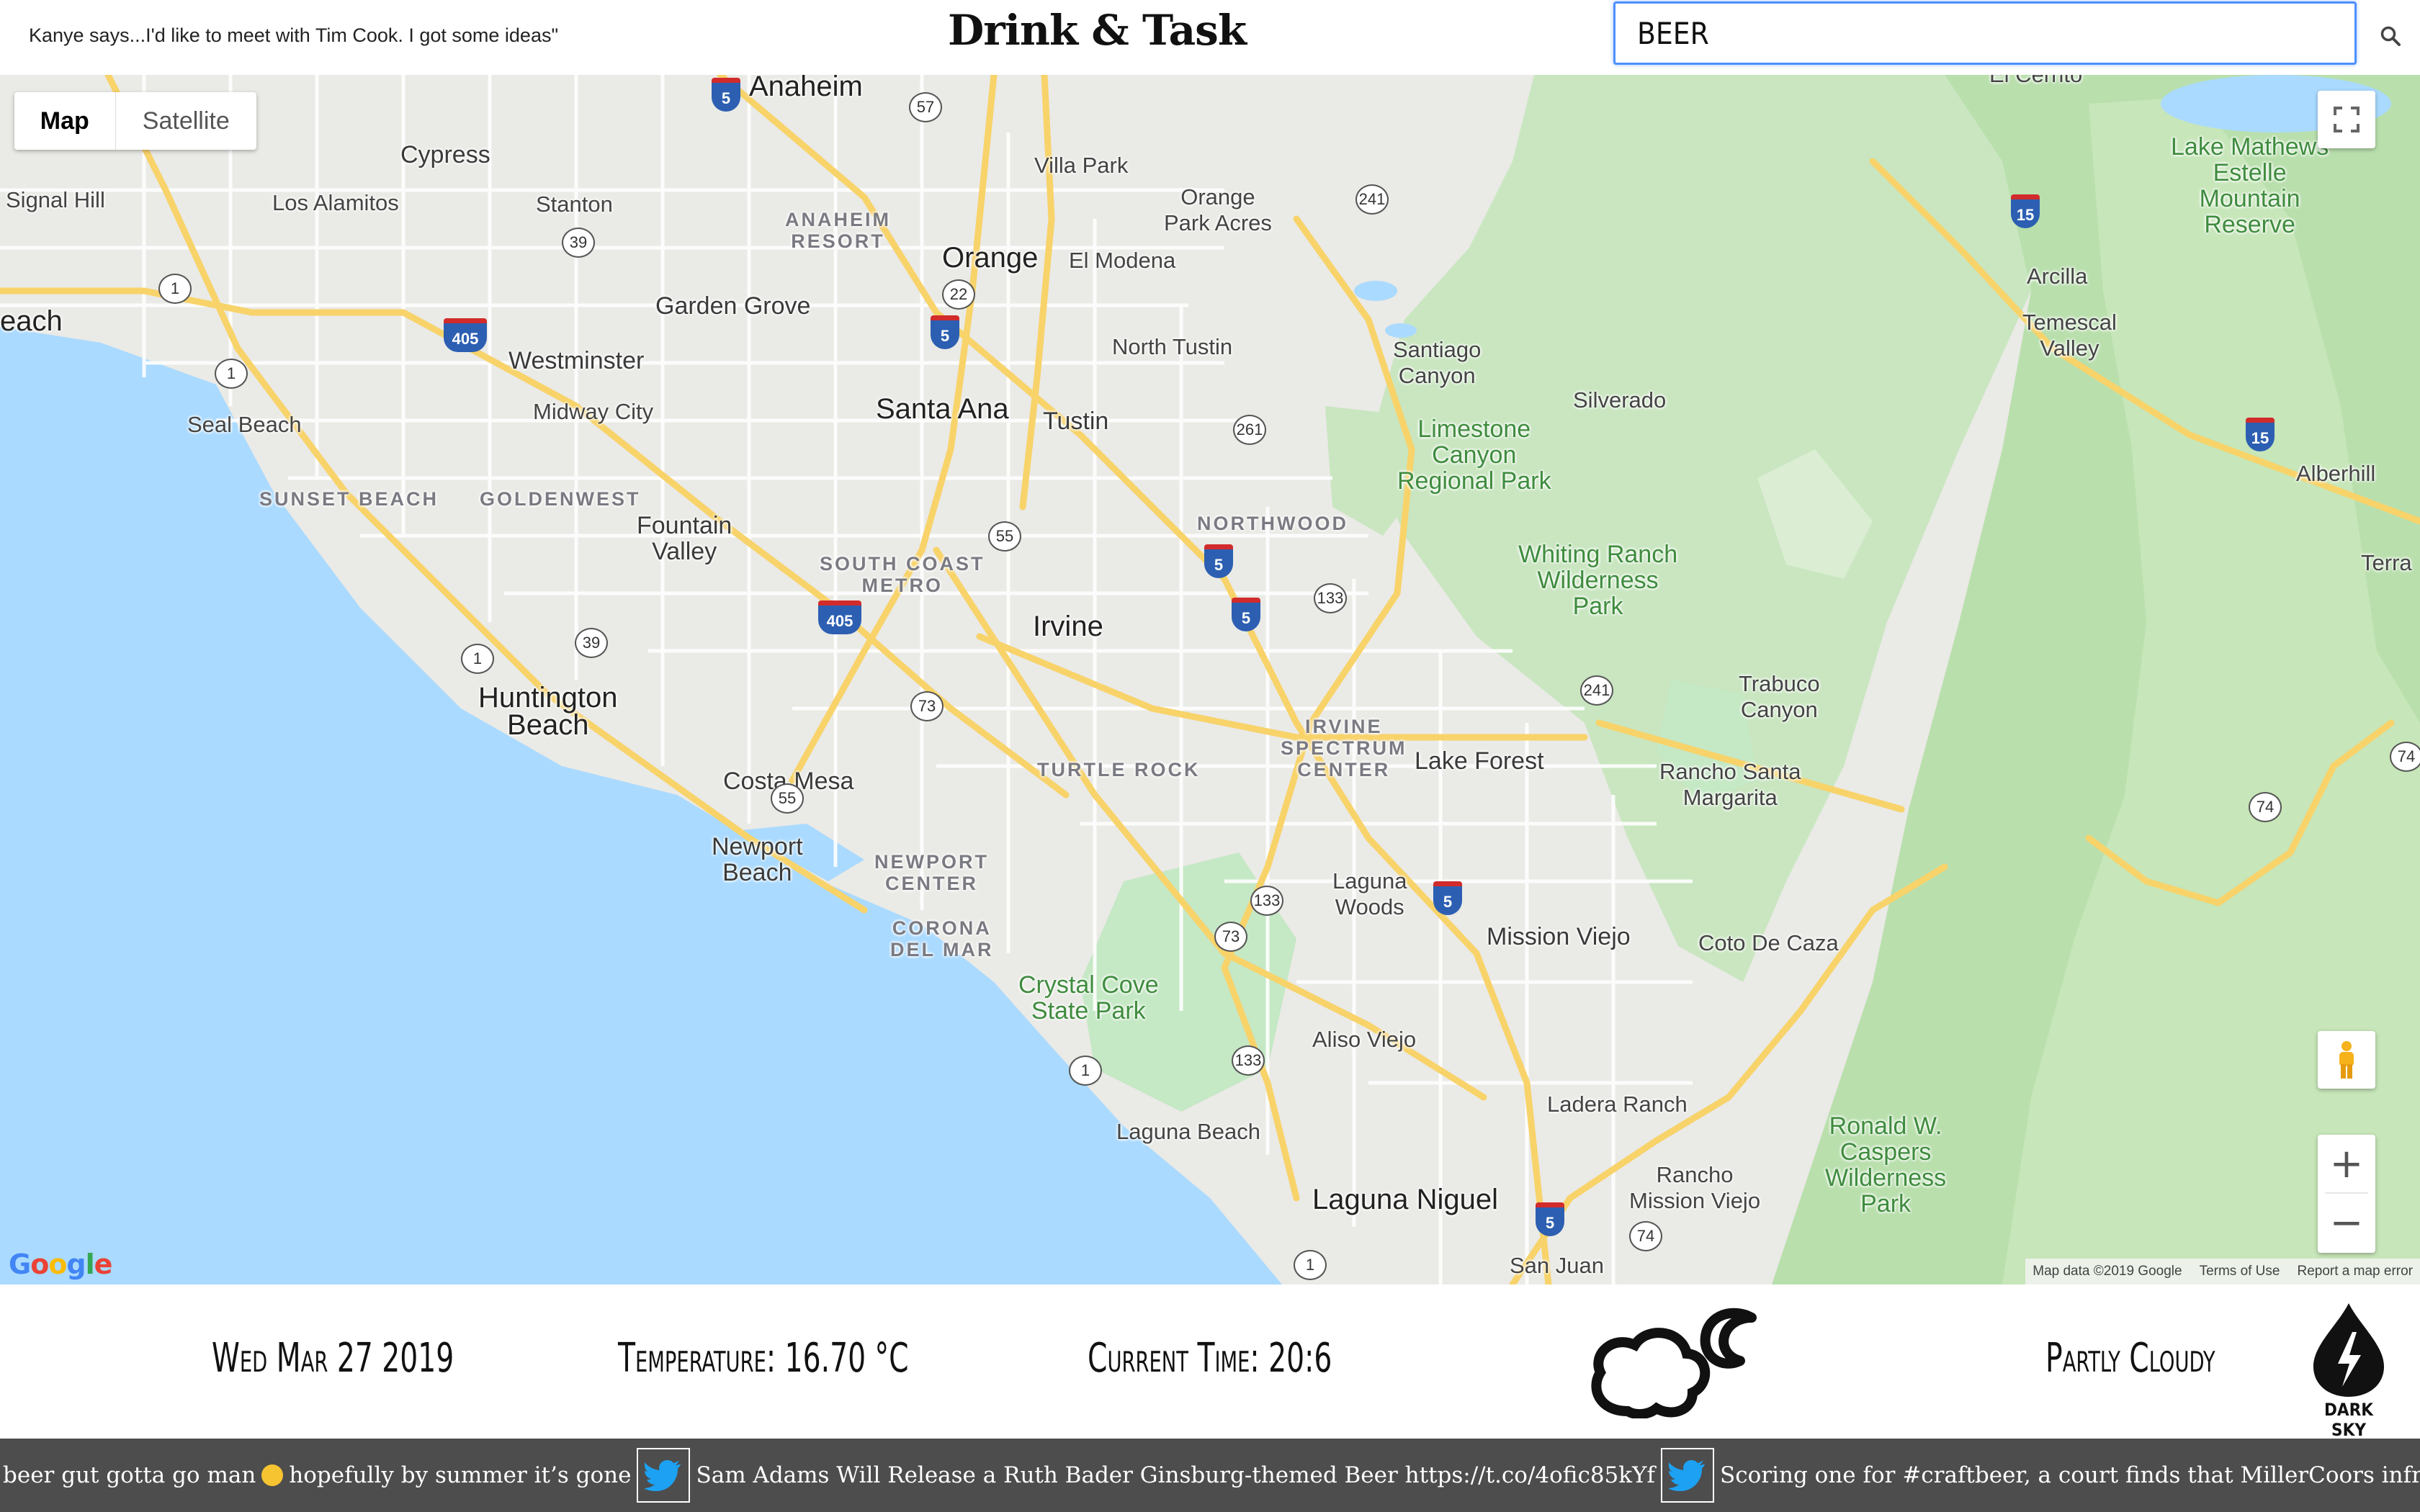 The image size is (2420, 1512). I want to click on google-logo: Google, so click(60, 1264).